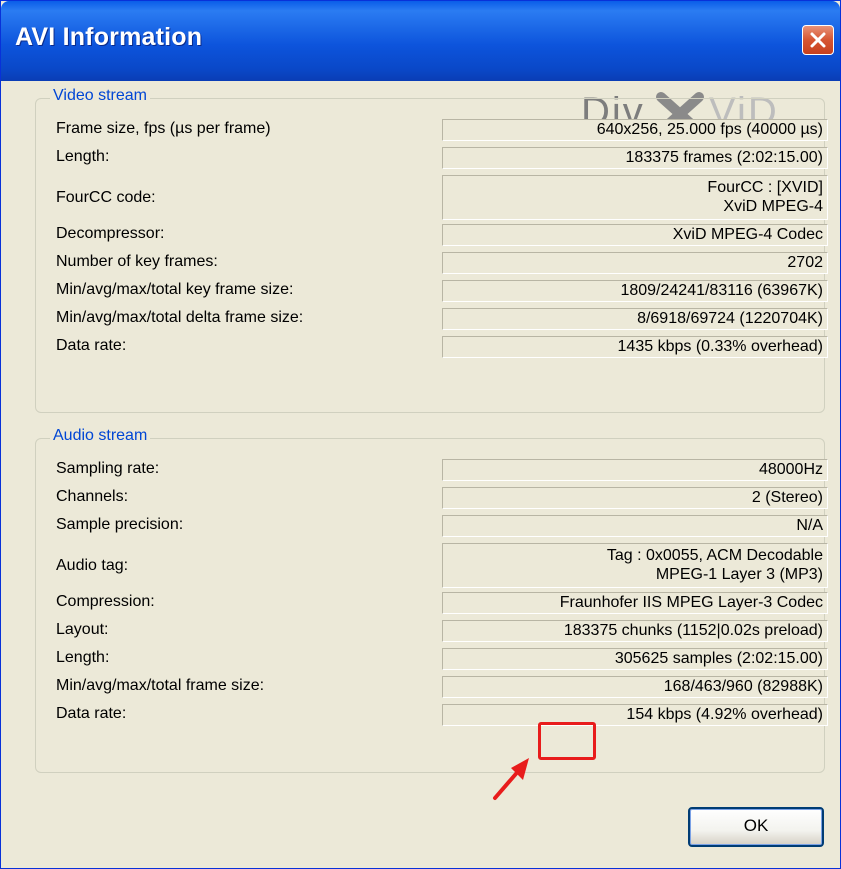  I want to click on audio-row-sampling-rate: Sampling rate: 48000Hz, so click(442, 470).